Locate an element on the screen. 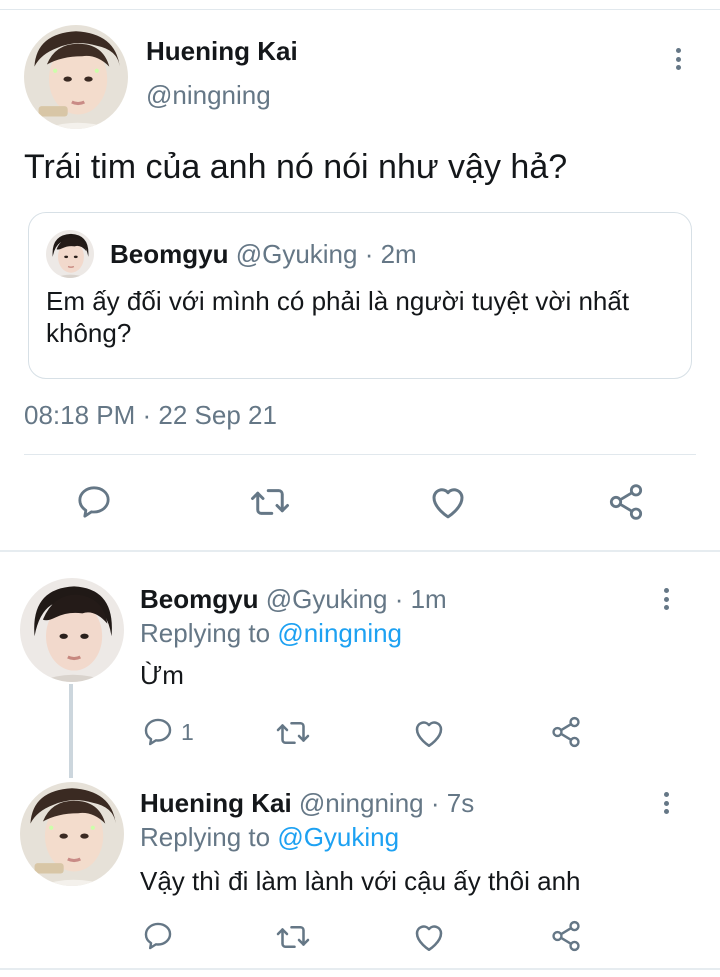 The image size is (720, 977). author-name: Beomgyu is located at coordinates (199, 599).